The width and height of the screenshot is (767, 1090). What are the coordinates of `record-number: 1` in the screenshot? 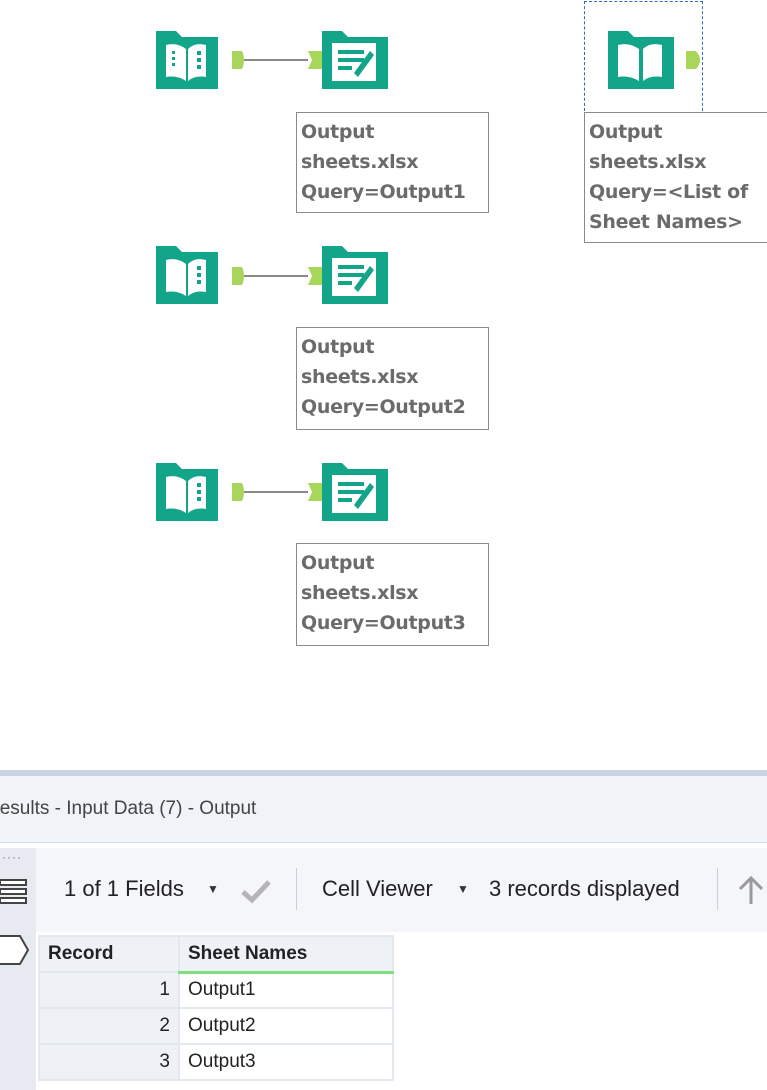 It's located at (109, 990).